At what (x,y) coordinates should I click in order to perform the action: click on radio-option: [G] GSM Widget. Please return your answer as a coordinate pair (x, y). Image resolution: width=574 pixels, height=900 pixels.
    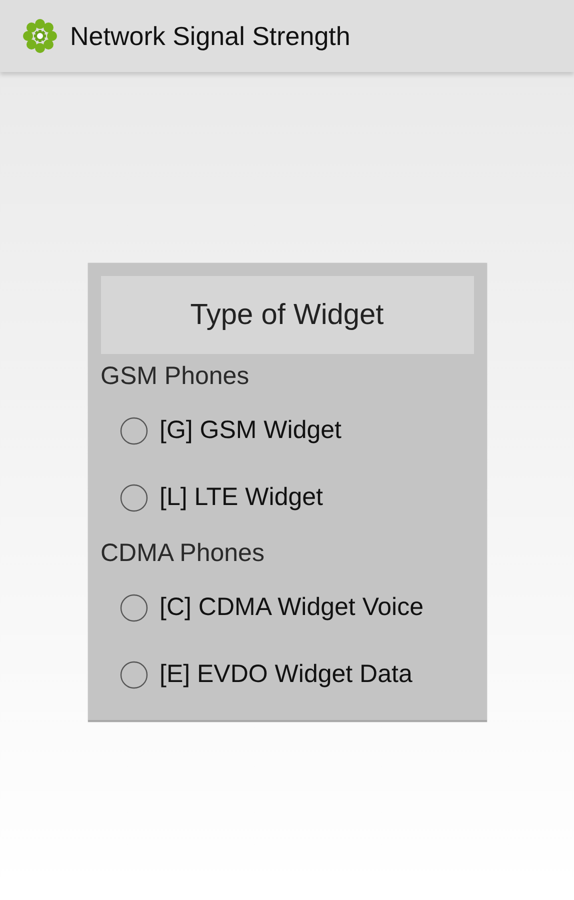
    Looking at the image, I should click on (287, 430).